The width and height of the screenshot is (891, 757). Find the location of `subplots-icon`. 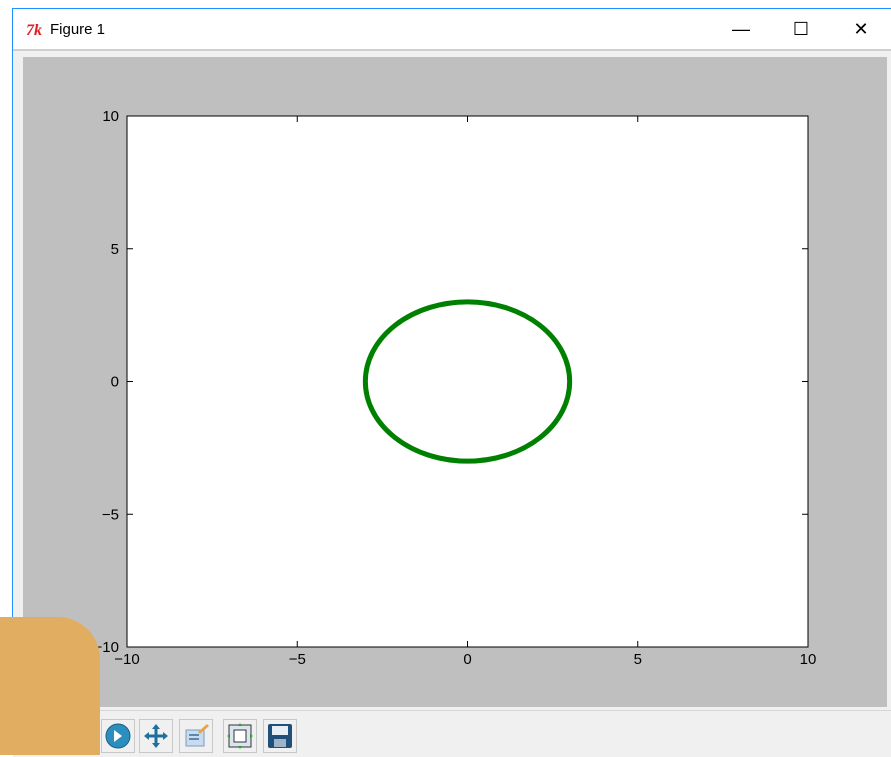

subplots-icon is located at coordinates (240, 736).